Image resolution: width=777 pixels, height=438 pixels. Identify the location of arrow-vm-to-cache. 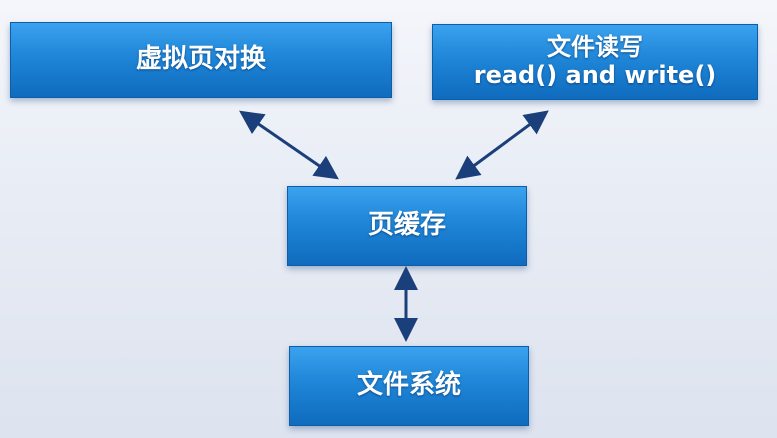
(289, 145).